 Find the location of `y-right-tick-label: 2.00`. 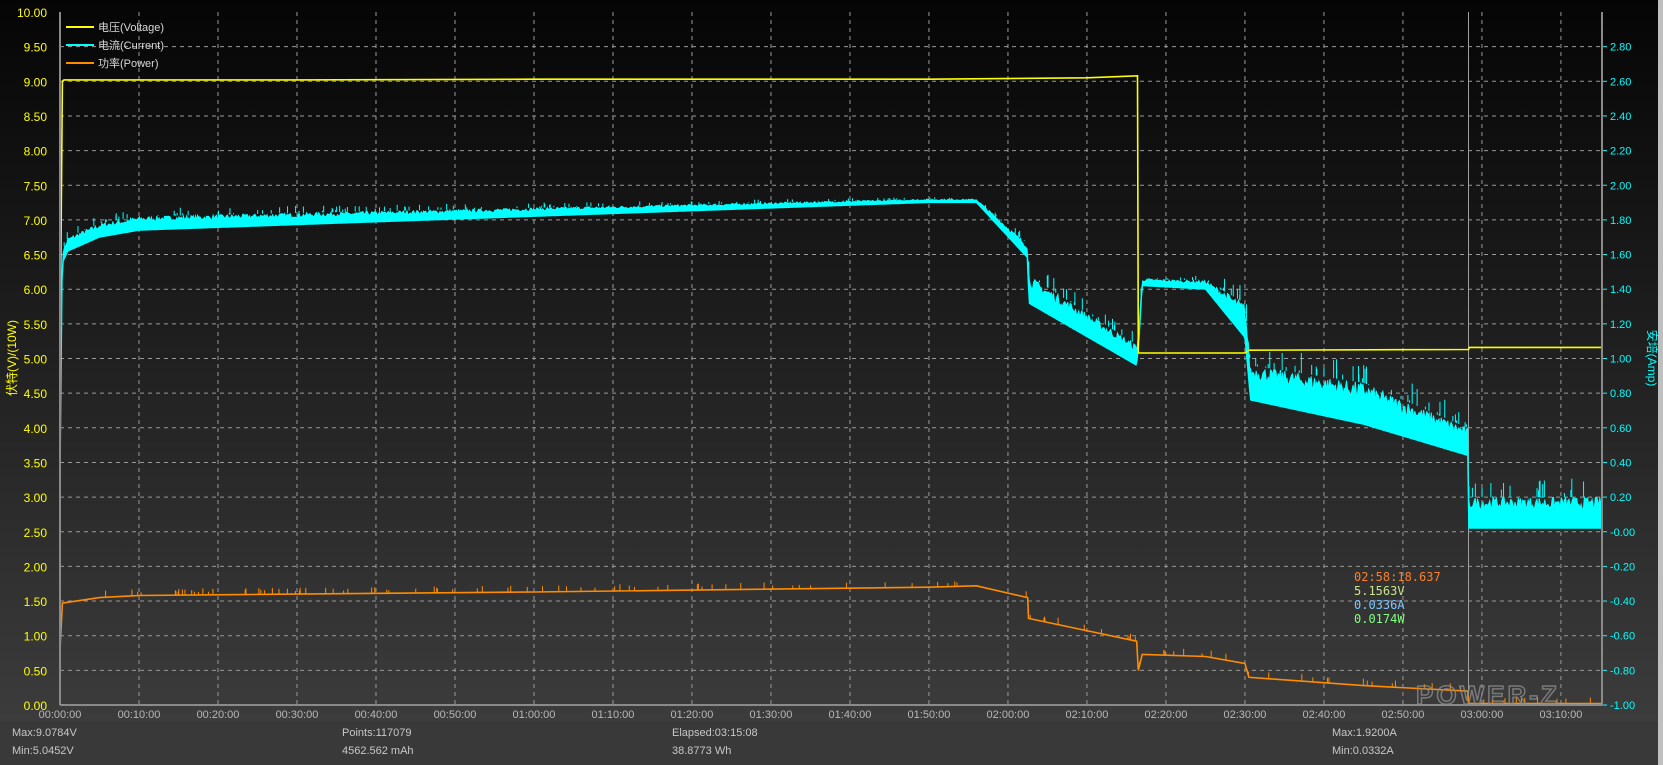

y-right-tick-label: 2.00 is located at coordinates (1620, 186).